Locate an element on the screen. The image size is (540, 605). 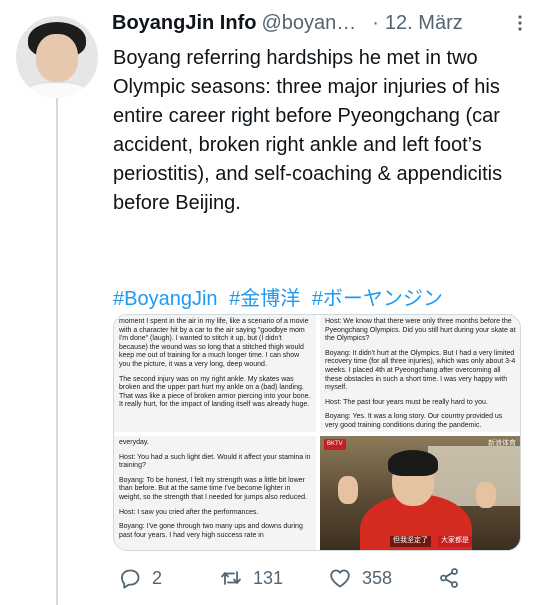
share-button is located at coordinates (449, 578).